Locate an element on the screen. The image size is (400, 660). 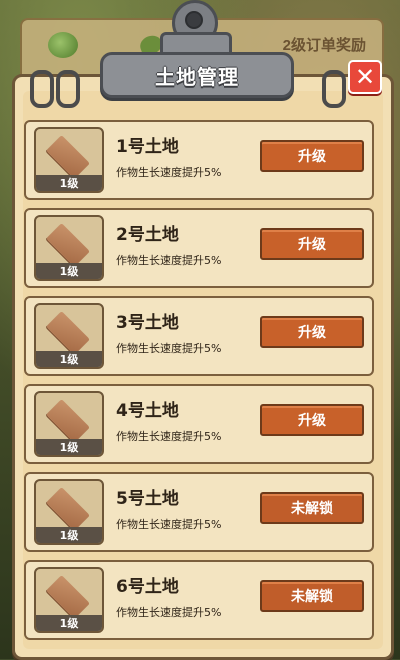
land-name: 6号土地 is located at coordinates (147, 587).